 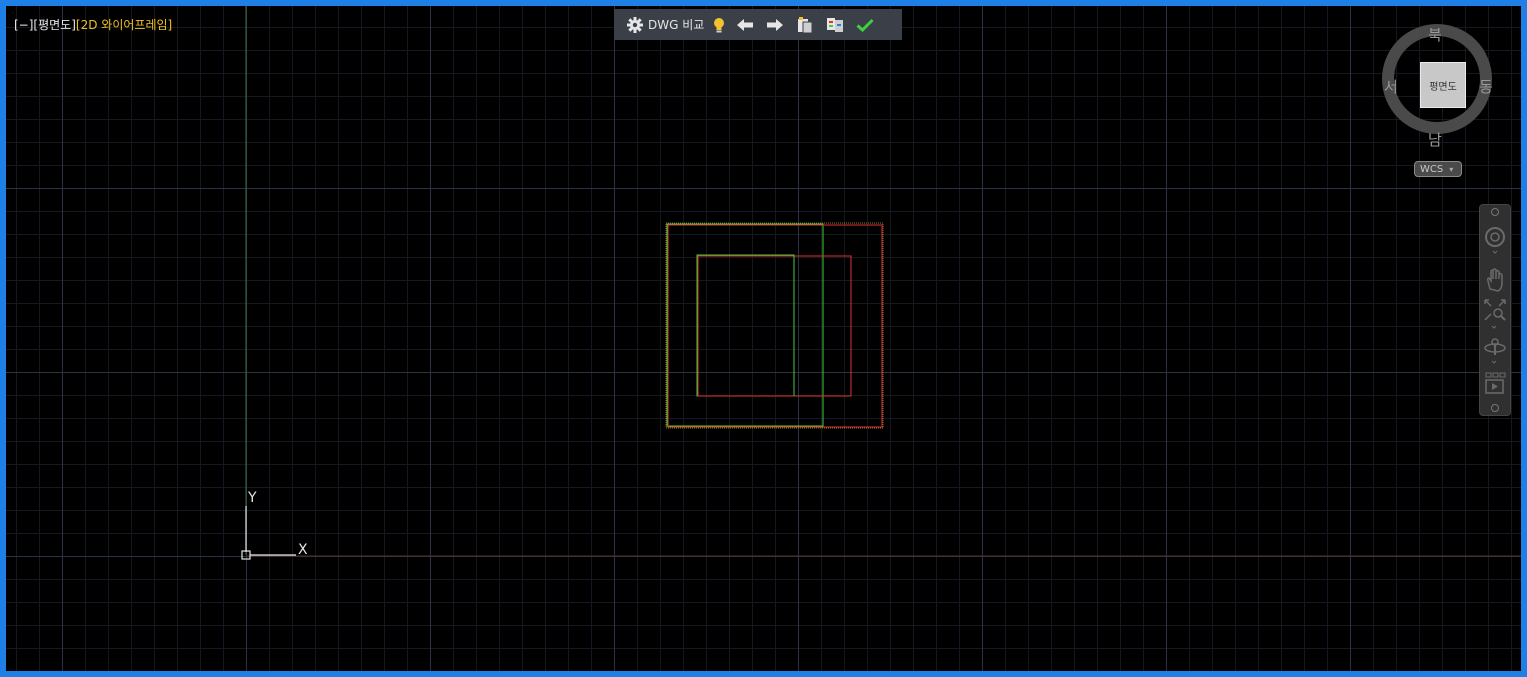 I want to click on revision-cloud, so click(x=774, y=325).